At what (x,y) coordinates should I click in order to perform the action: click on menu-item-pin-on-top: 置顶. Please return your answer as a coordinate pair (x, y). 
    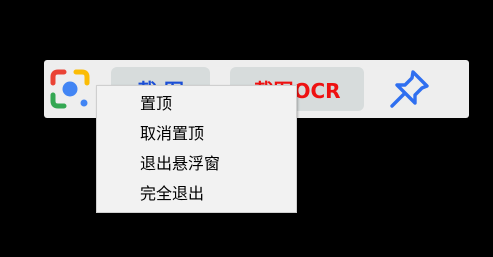
    Looking at the image, I should click on (196, 104).